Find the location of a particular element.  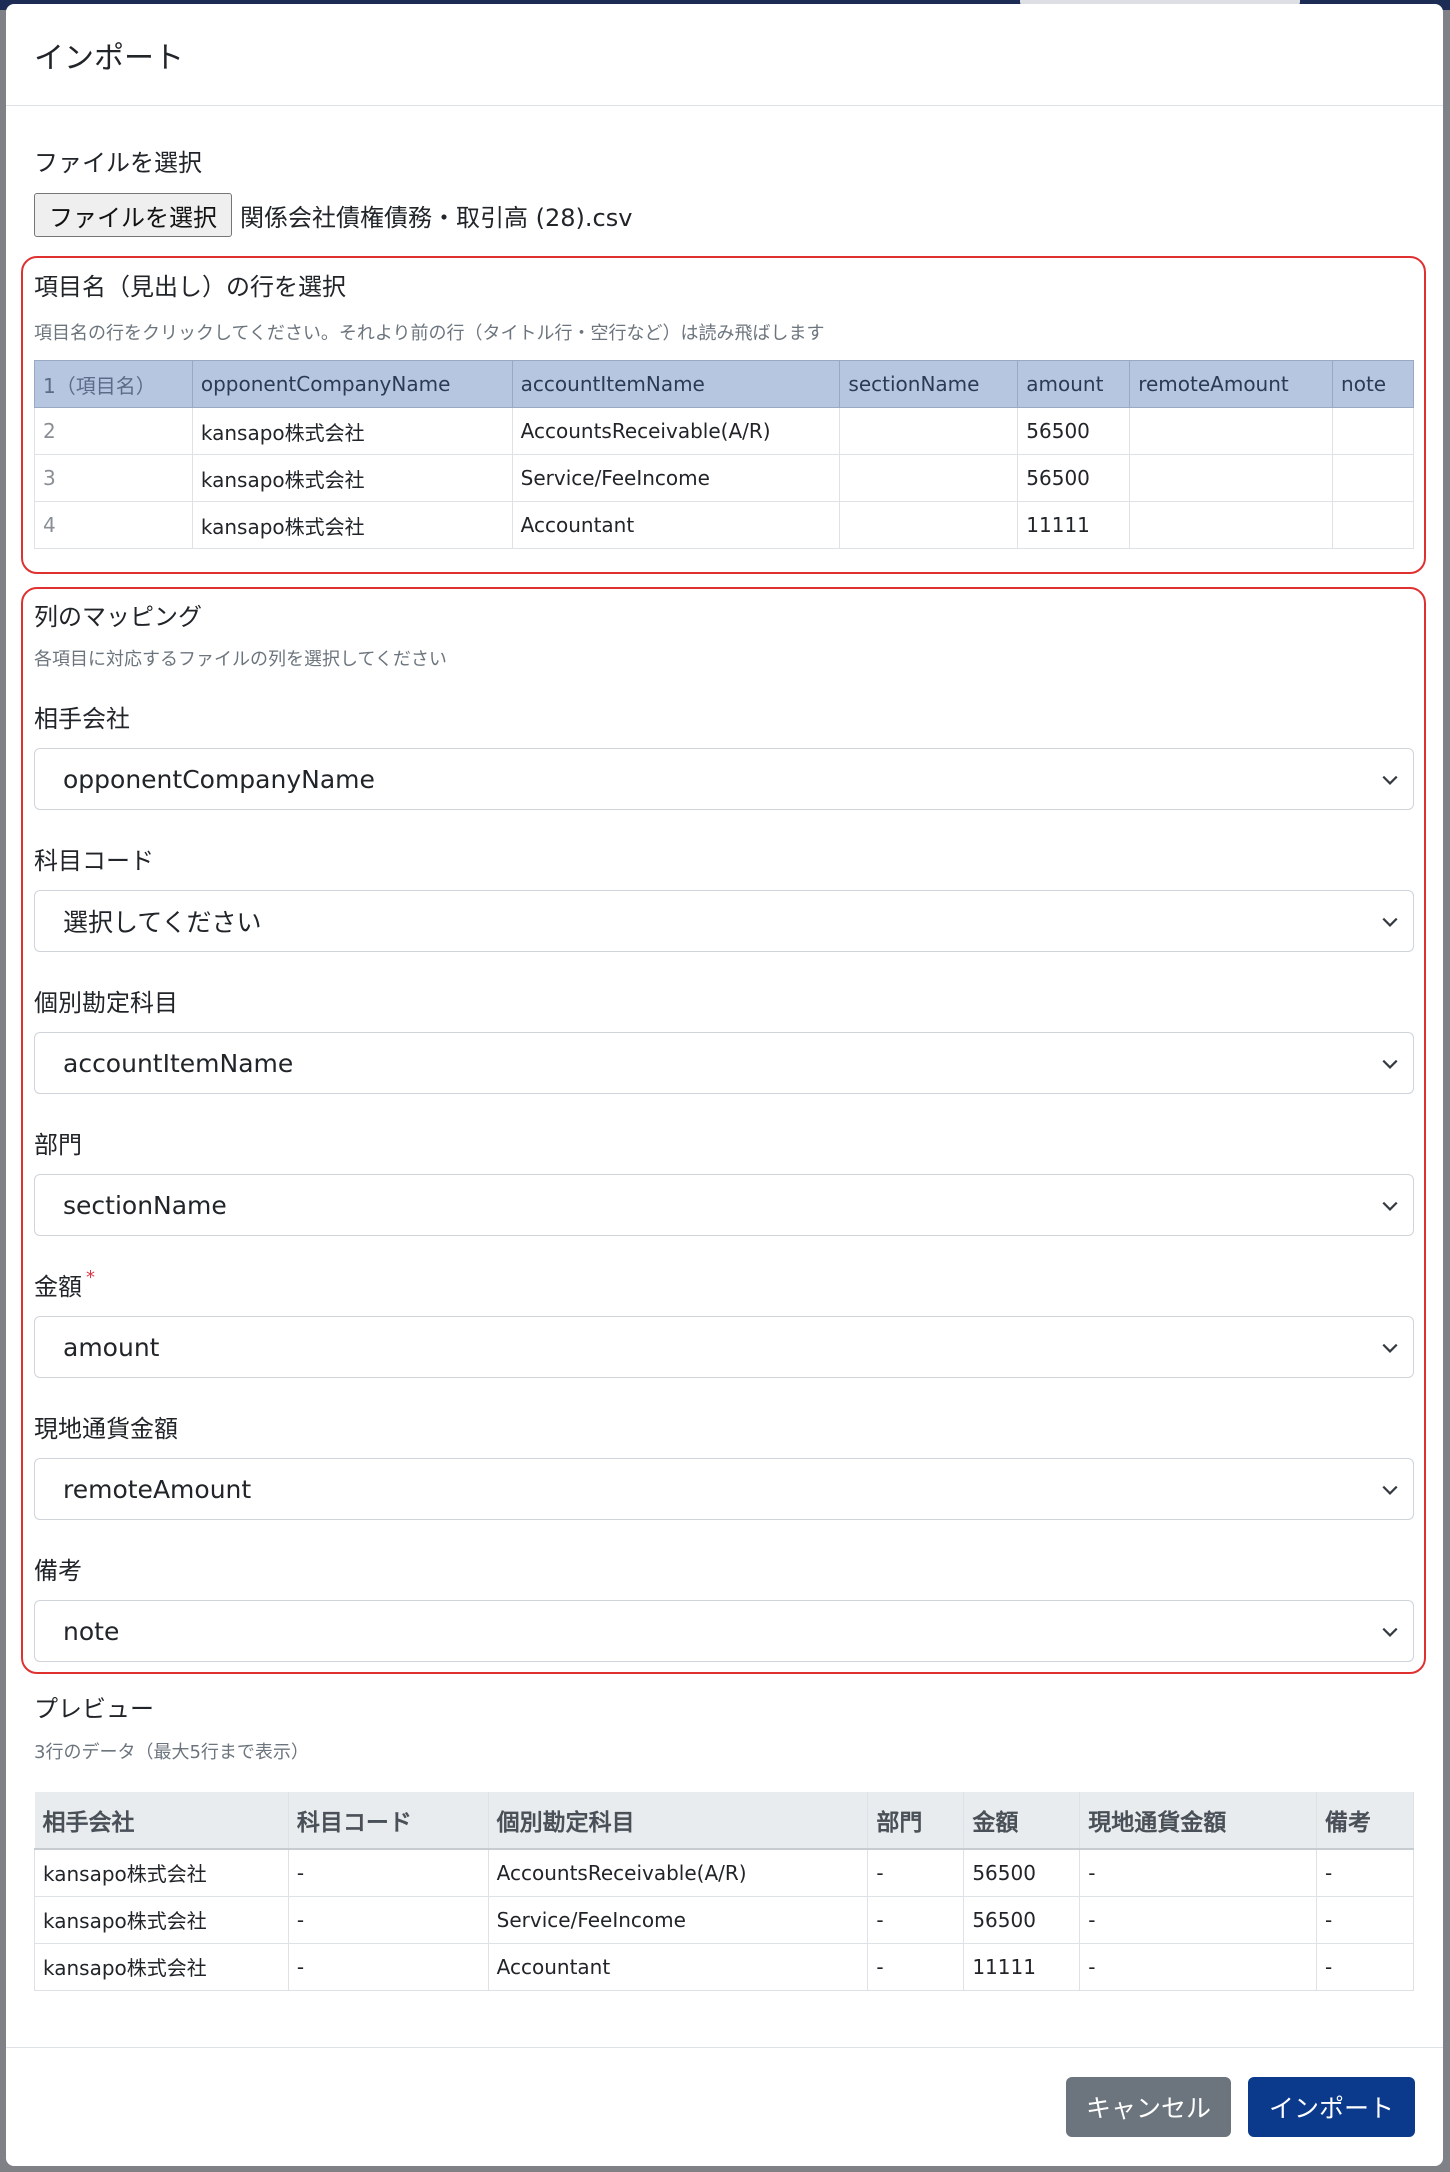

modal-header: インポート is located at coordinates (724, 55).